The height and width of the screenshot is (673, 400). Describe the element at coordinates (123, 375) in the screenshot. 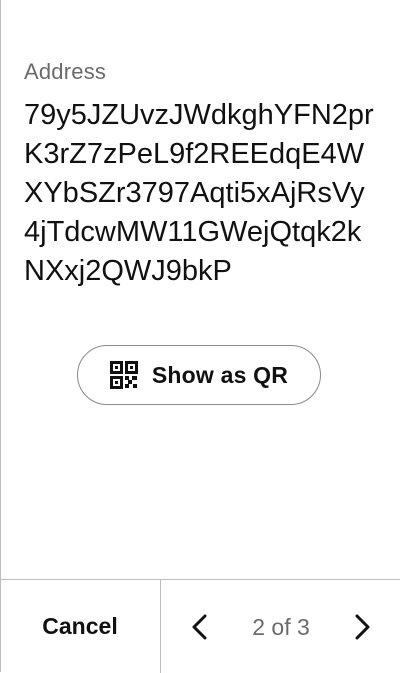

I see `qr-code-icon` at that location.